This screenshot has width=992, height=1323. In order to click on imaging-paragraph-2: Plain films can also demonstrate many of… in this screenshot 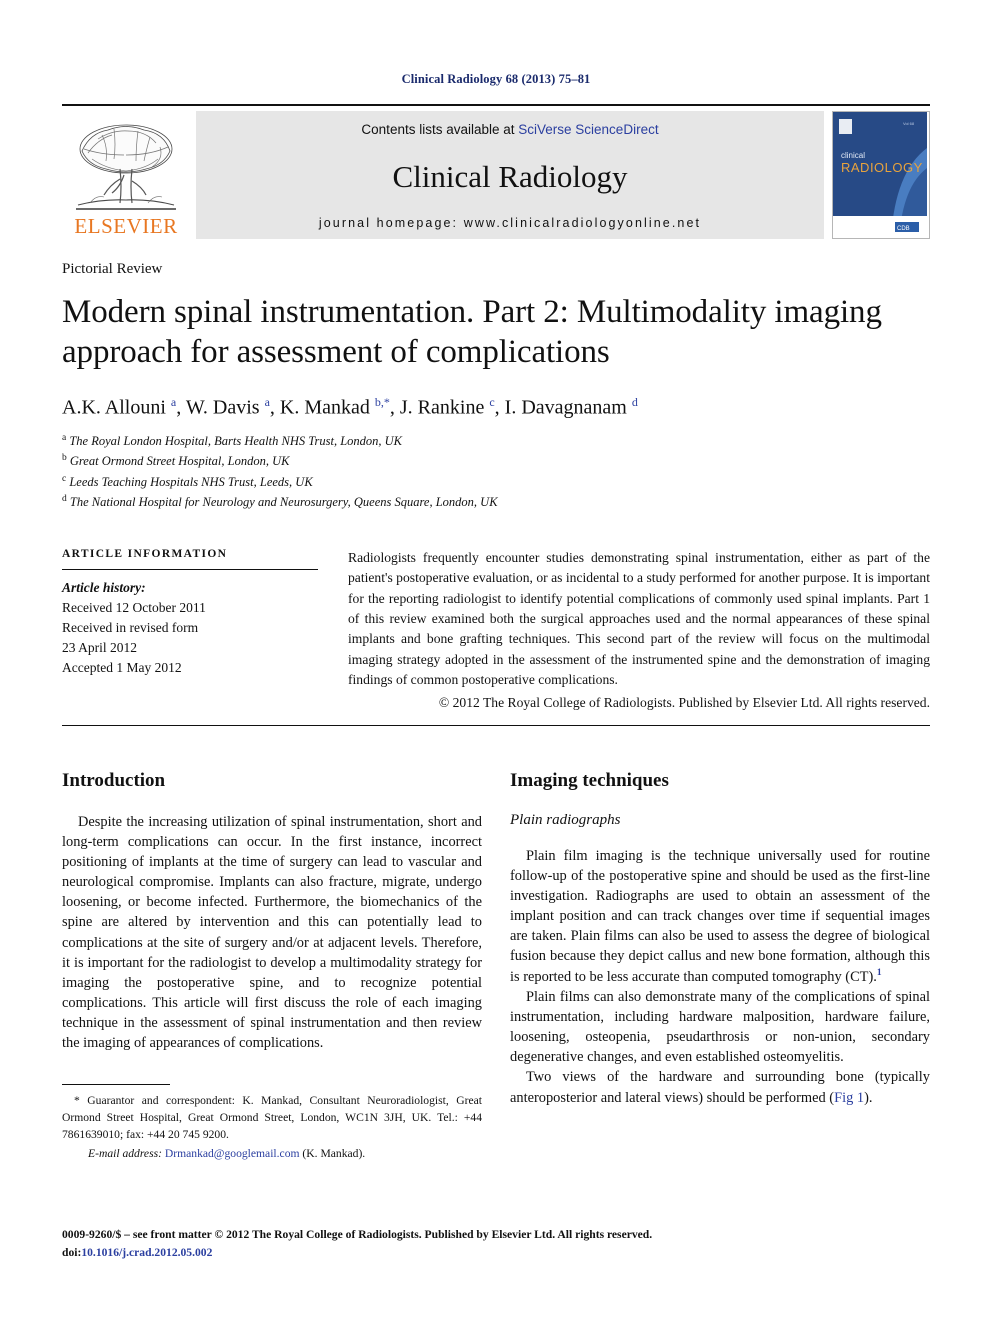, I will do `click(720, 1027)`.